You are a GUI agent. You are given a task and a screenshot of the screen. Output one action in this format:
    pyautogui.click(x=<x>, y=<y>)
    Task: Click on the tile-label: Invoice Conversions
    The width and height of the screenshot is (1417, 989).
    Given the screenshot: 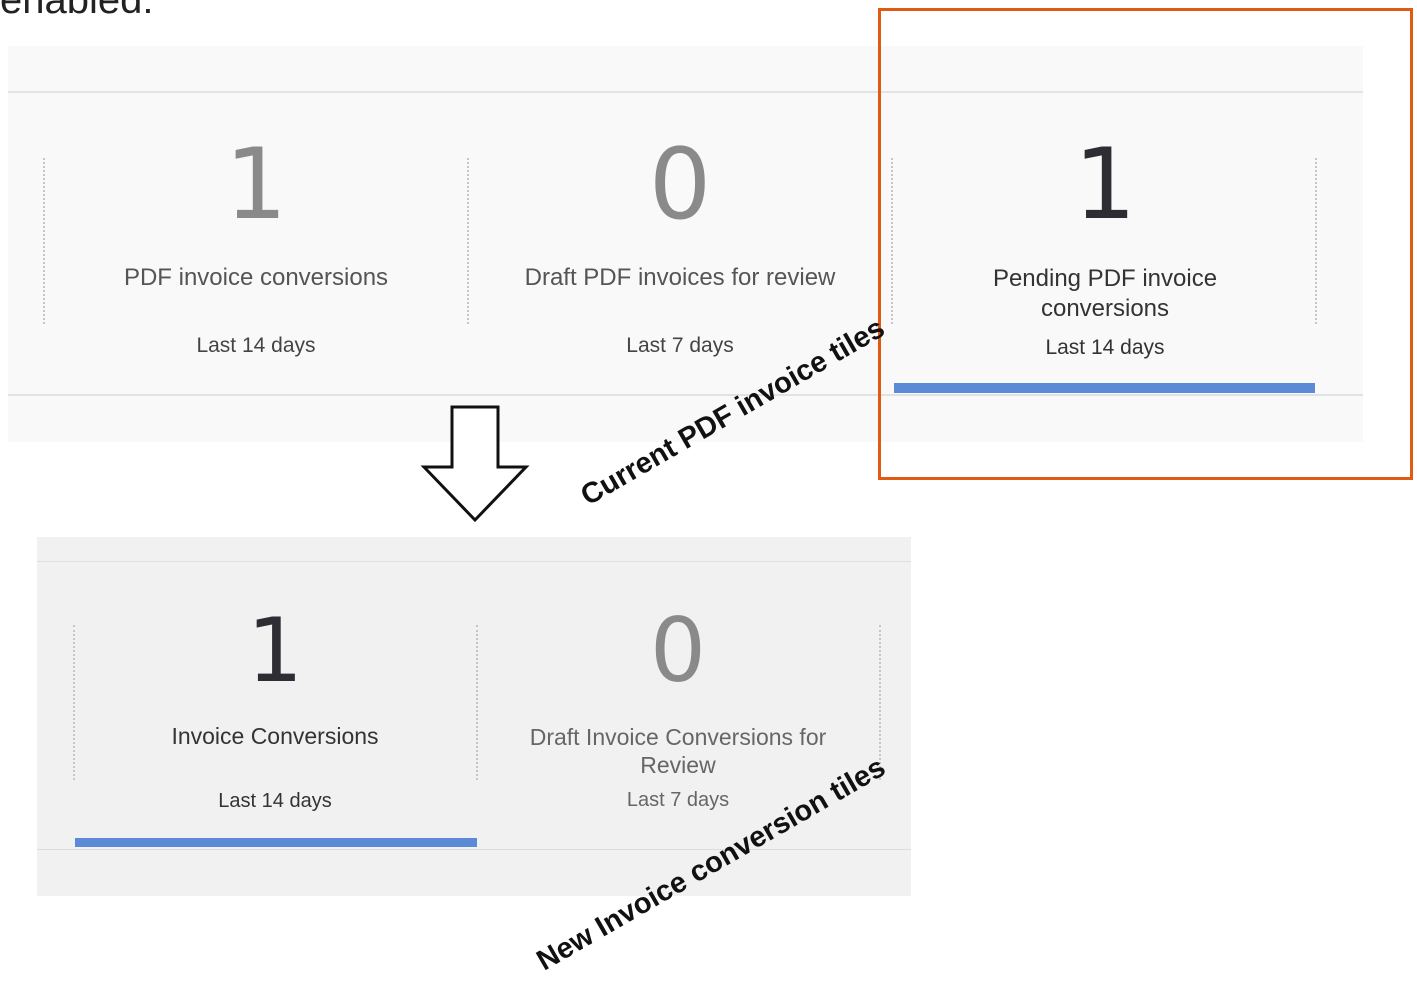 What is the action you would take?
    pyautogui.click(x=275, y=736)
    